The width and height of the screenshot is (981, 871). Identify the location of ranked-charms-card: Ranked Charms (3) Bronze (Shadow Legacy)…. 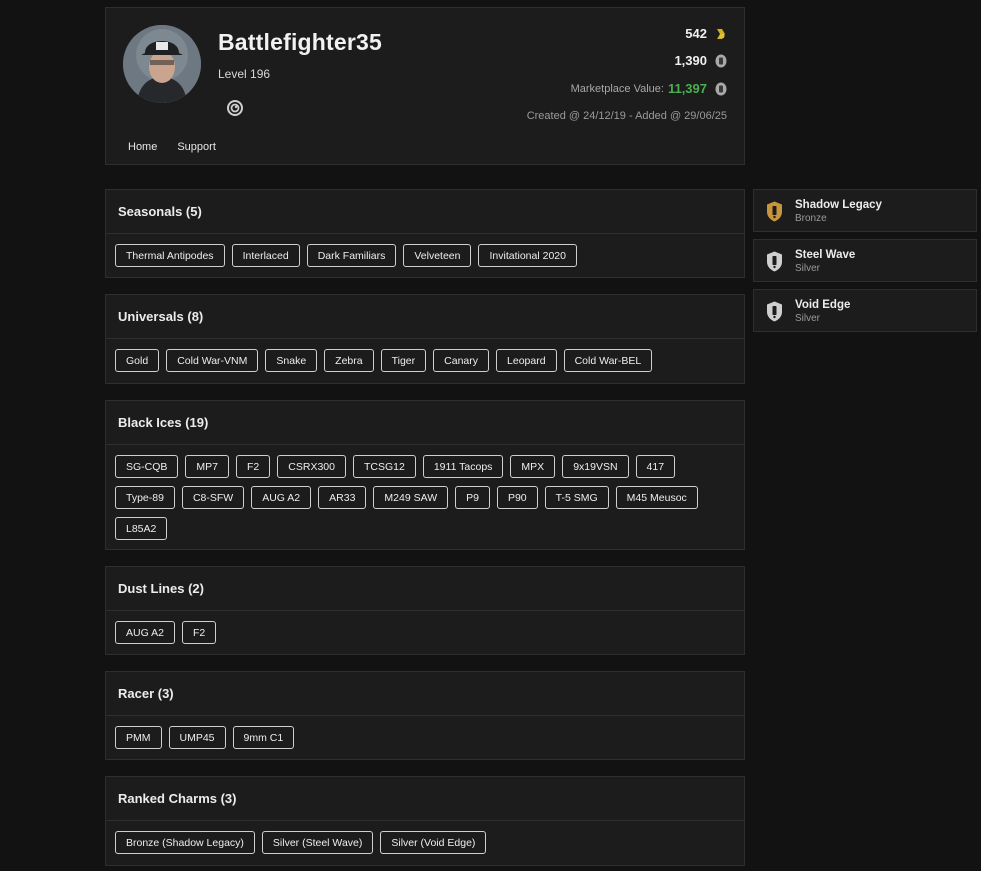
(425, 821).